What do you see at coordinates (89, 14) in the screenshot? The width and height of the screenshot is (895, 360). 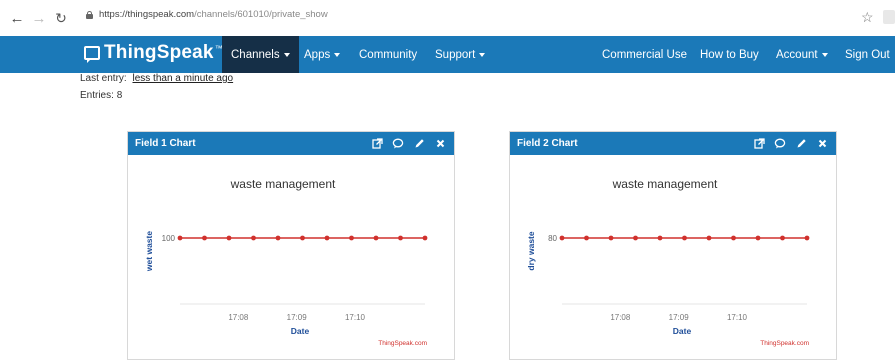 I see `lock-icon` at bounding box center [89, 14].